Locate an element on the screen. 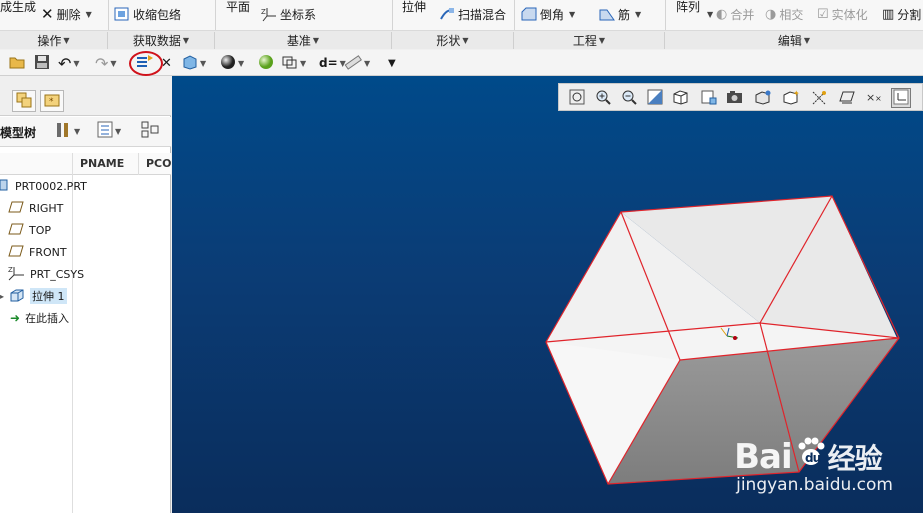  group-shapes: 形状 ▼ is located at coordinates (453, 40).